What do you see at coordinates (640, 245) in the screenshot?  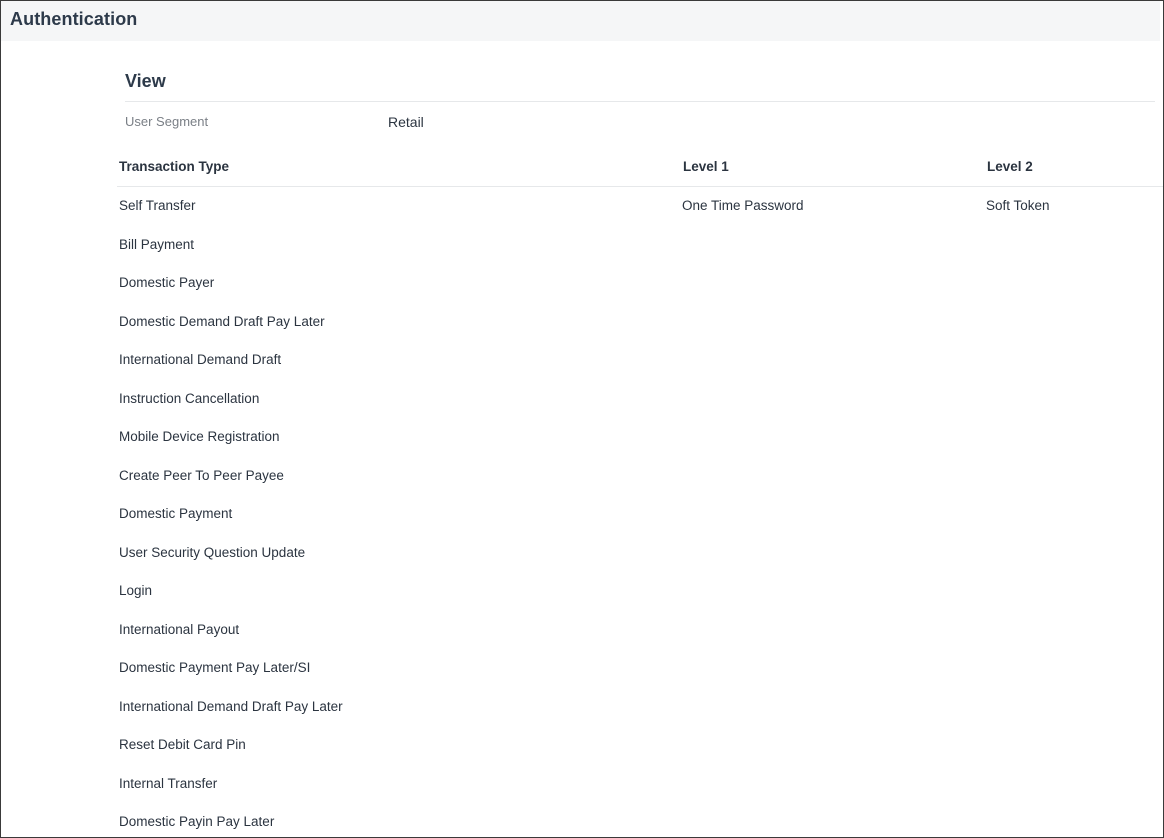 I see `table-row: Bill Payment` at bounding box center [640, 245].